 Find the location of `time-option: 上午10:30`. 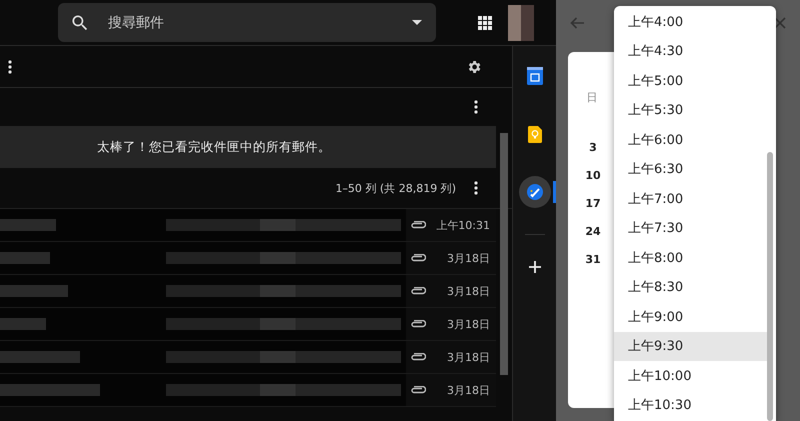

time-option: 上午10:30 is located at coordinates (691, 405).